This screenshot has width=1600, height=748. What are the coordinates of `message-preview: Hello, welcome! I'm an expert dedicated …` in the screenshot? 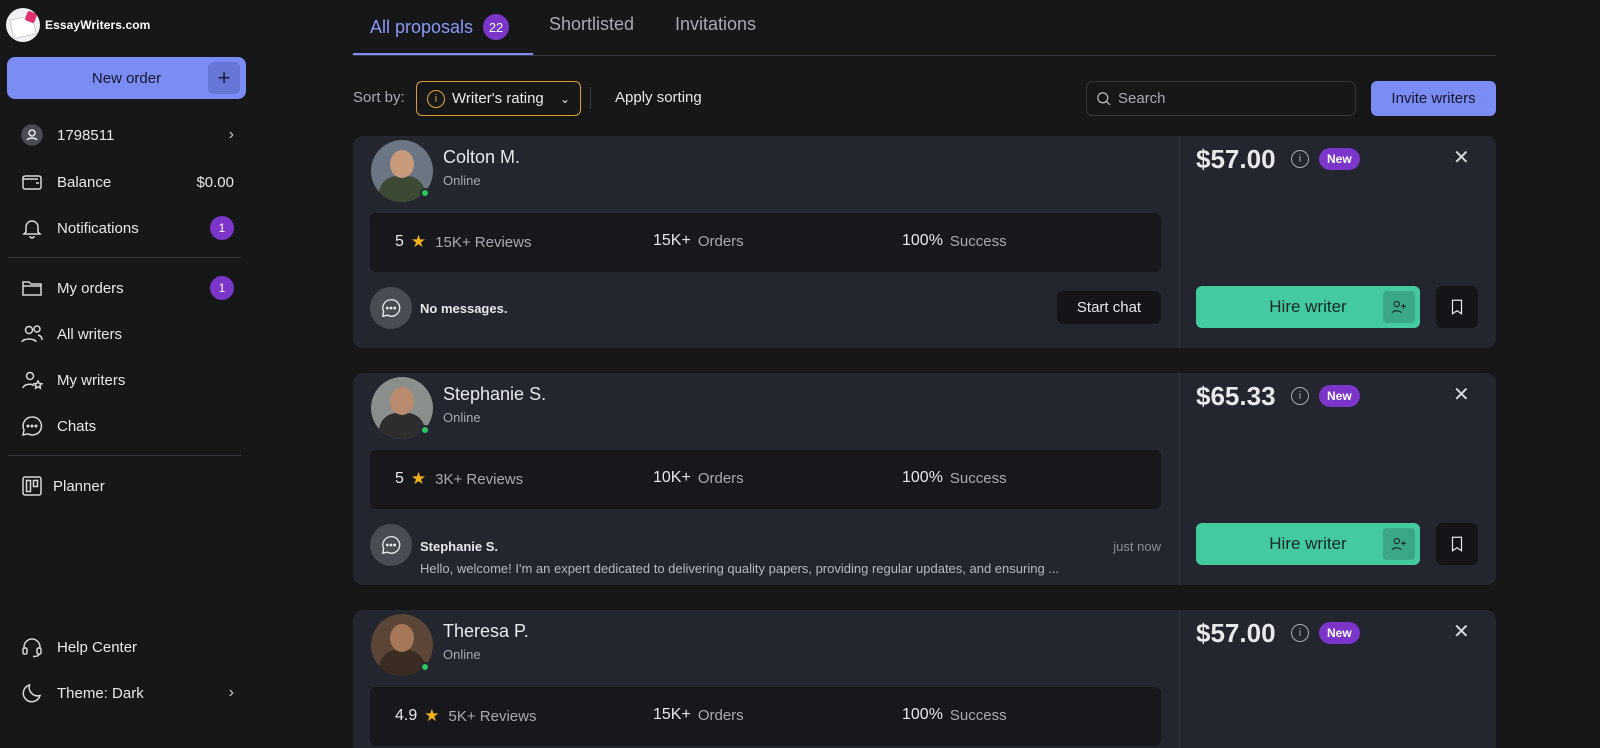 It's located at (770, 568).